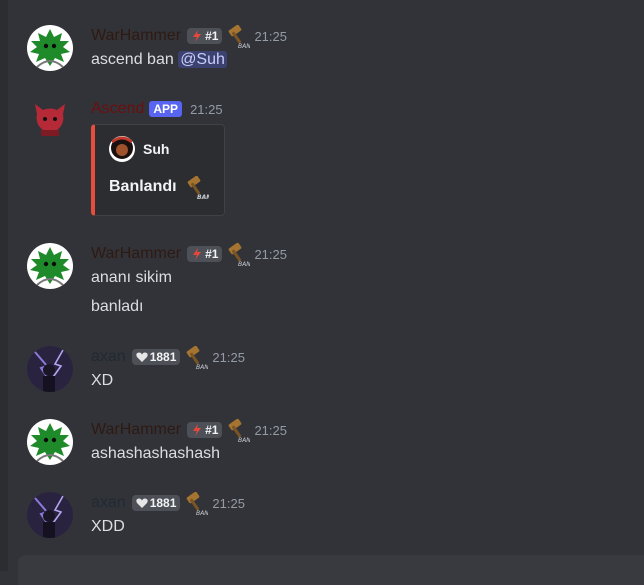 The height and width of the screenshot is (585, 644). What do you see at coordinates (122, 149) in the screenshot?
I see `embed-author-avatar` at bounding box center [122, 149].